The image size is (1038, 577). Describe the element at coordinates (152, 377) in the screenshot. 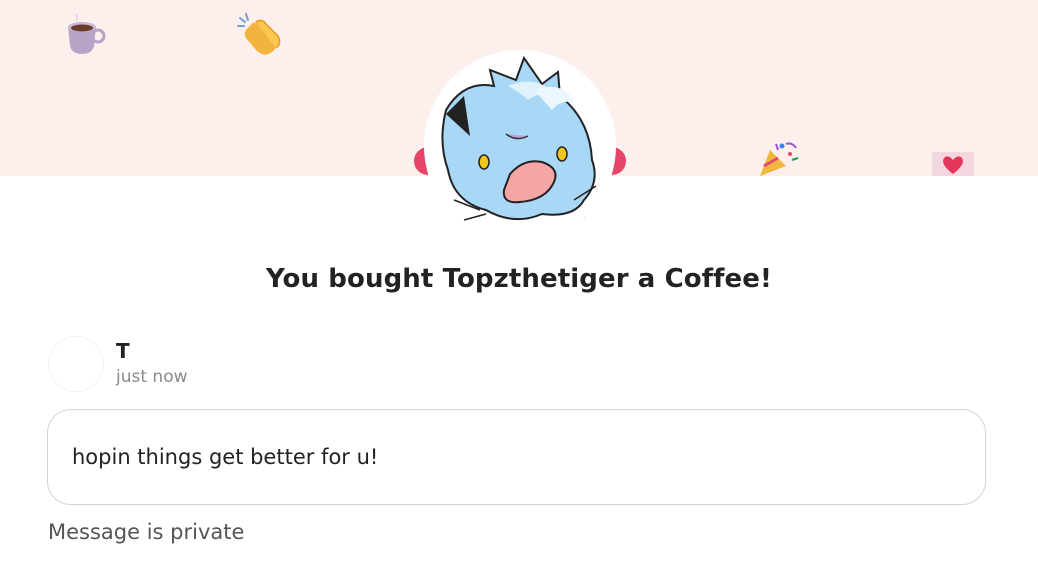

I see `timestamp: just now` at that location.